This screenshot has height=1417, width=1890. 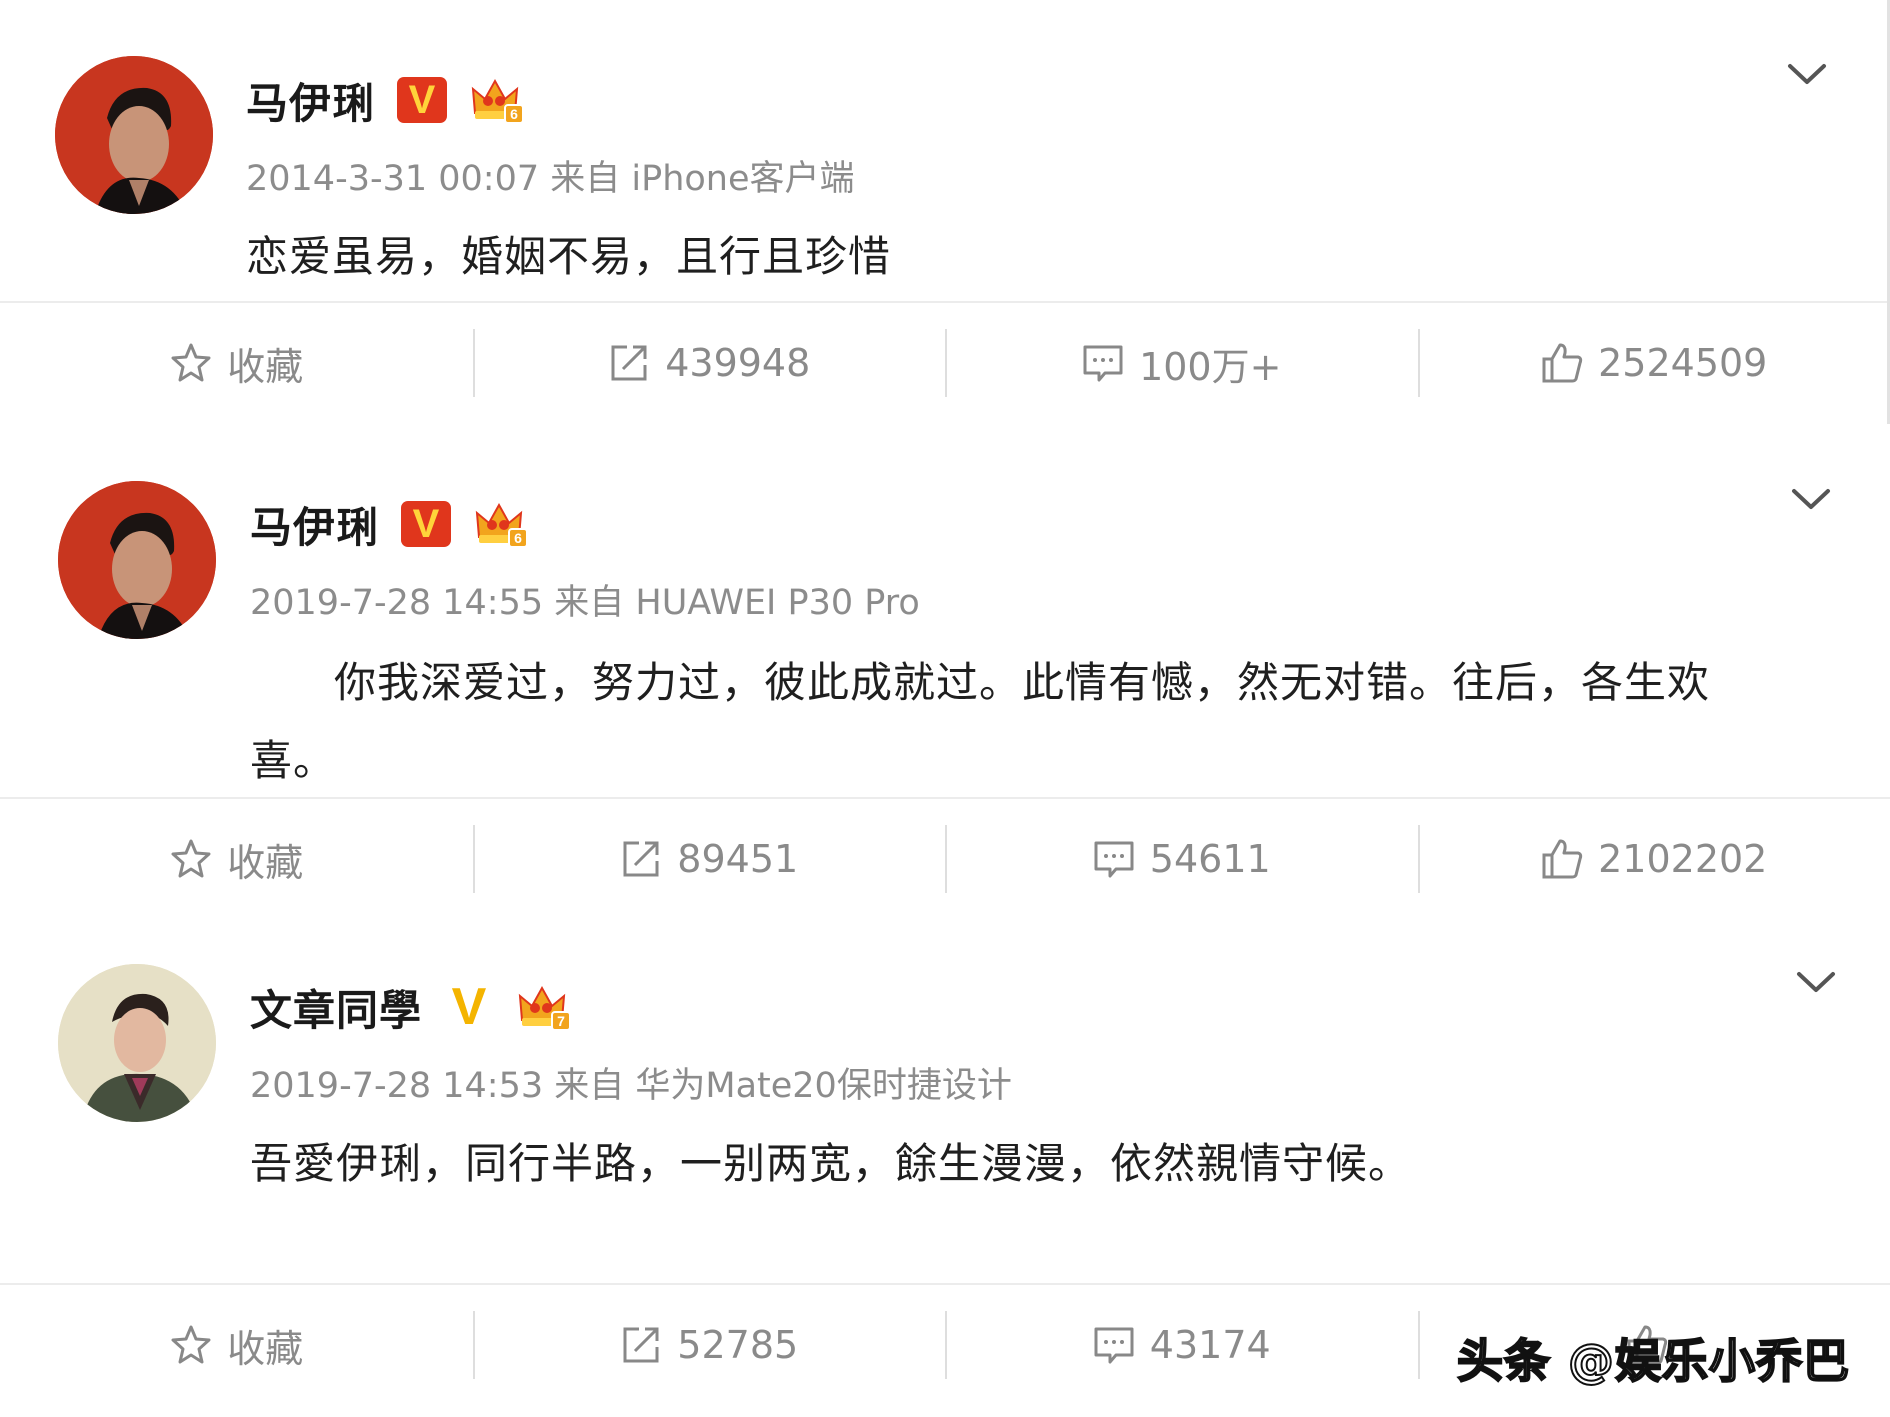 I want to click on like-count: 2102202, so click(x=1683, y=859).